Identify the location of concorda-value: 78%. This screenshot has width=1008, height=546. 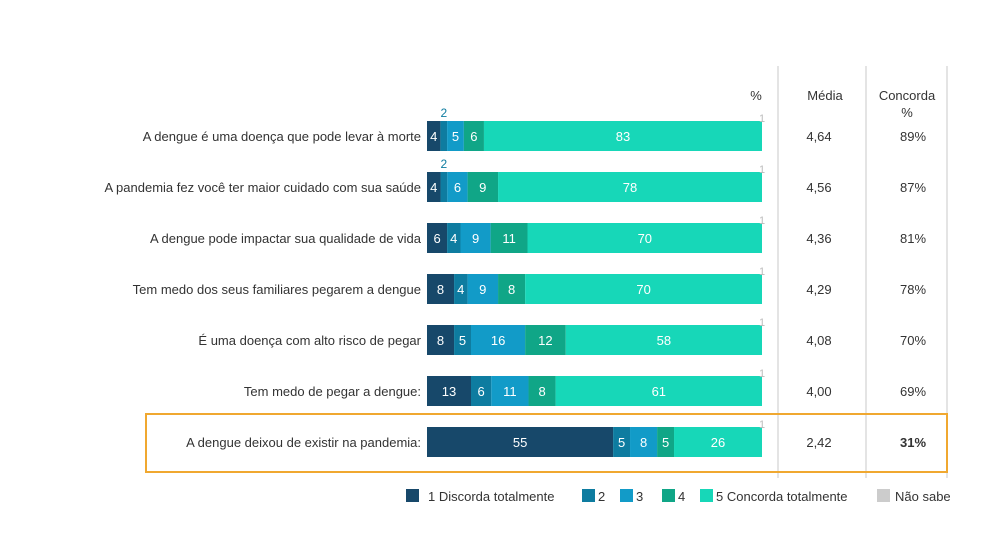
(913, 289).